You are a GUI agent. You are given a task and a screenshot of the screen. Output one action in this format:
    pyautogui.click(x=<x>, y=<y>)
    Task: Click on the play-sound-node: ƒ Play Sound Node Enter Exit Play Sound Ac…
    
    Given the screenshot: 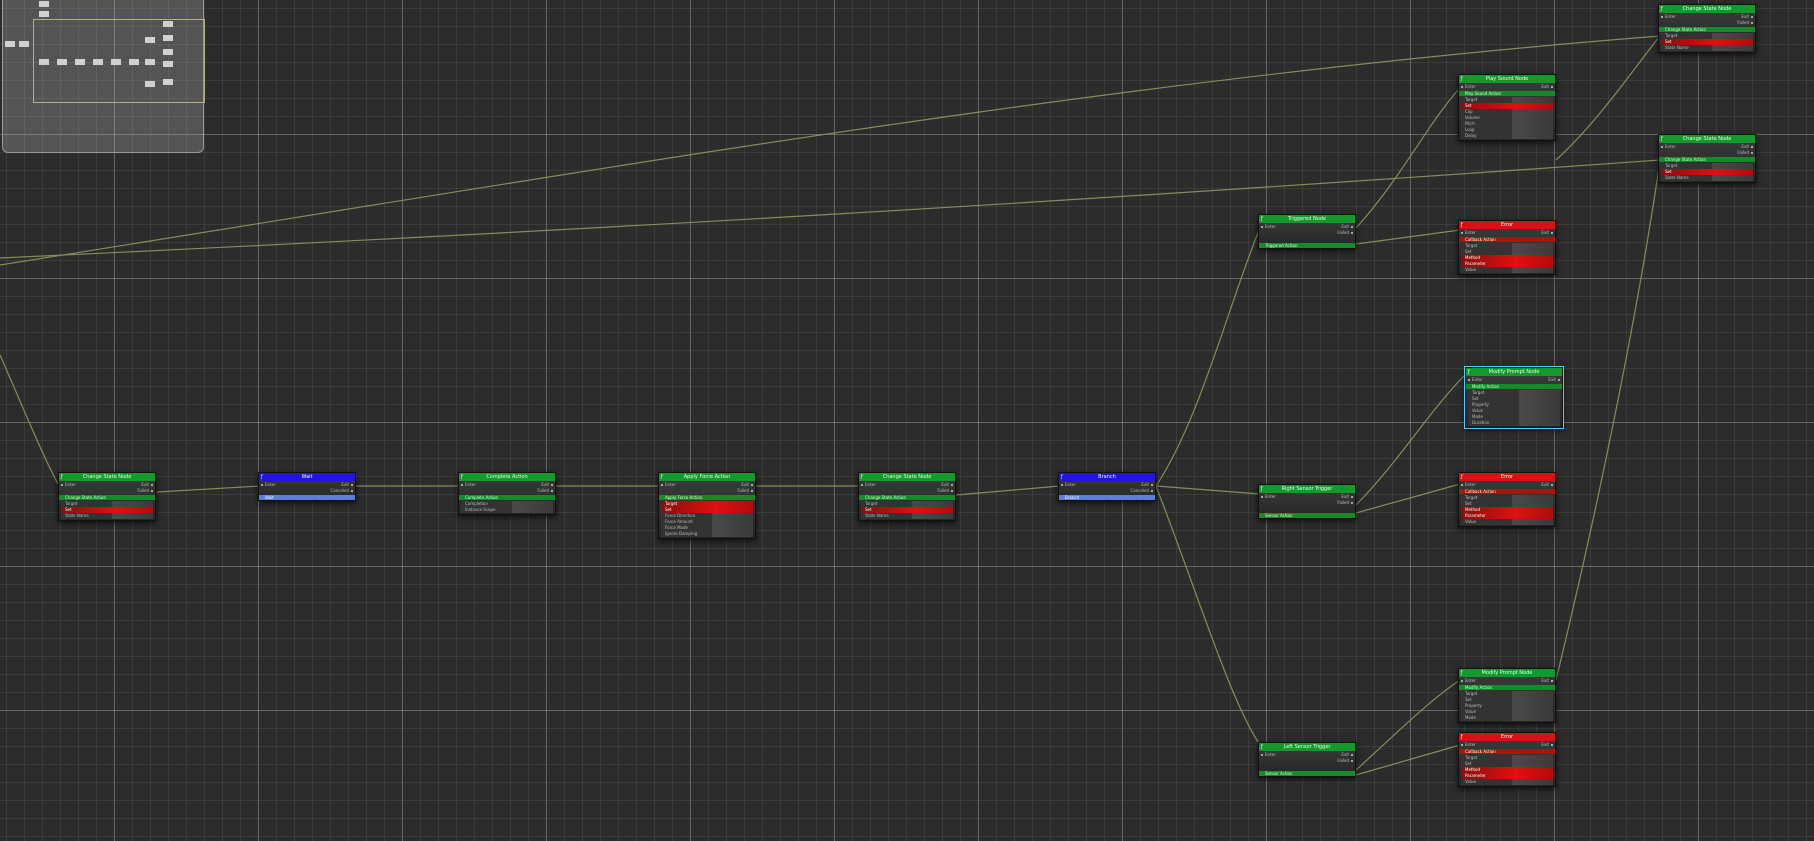 What is the action you would take?
    pyautogui.click(x=1507, y=107)
    